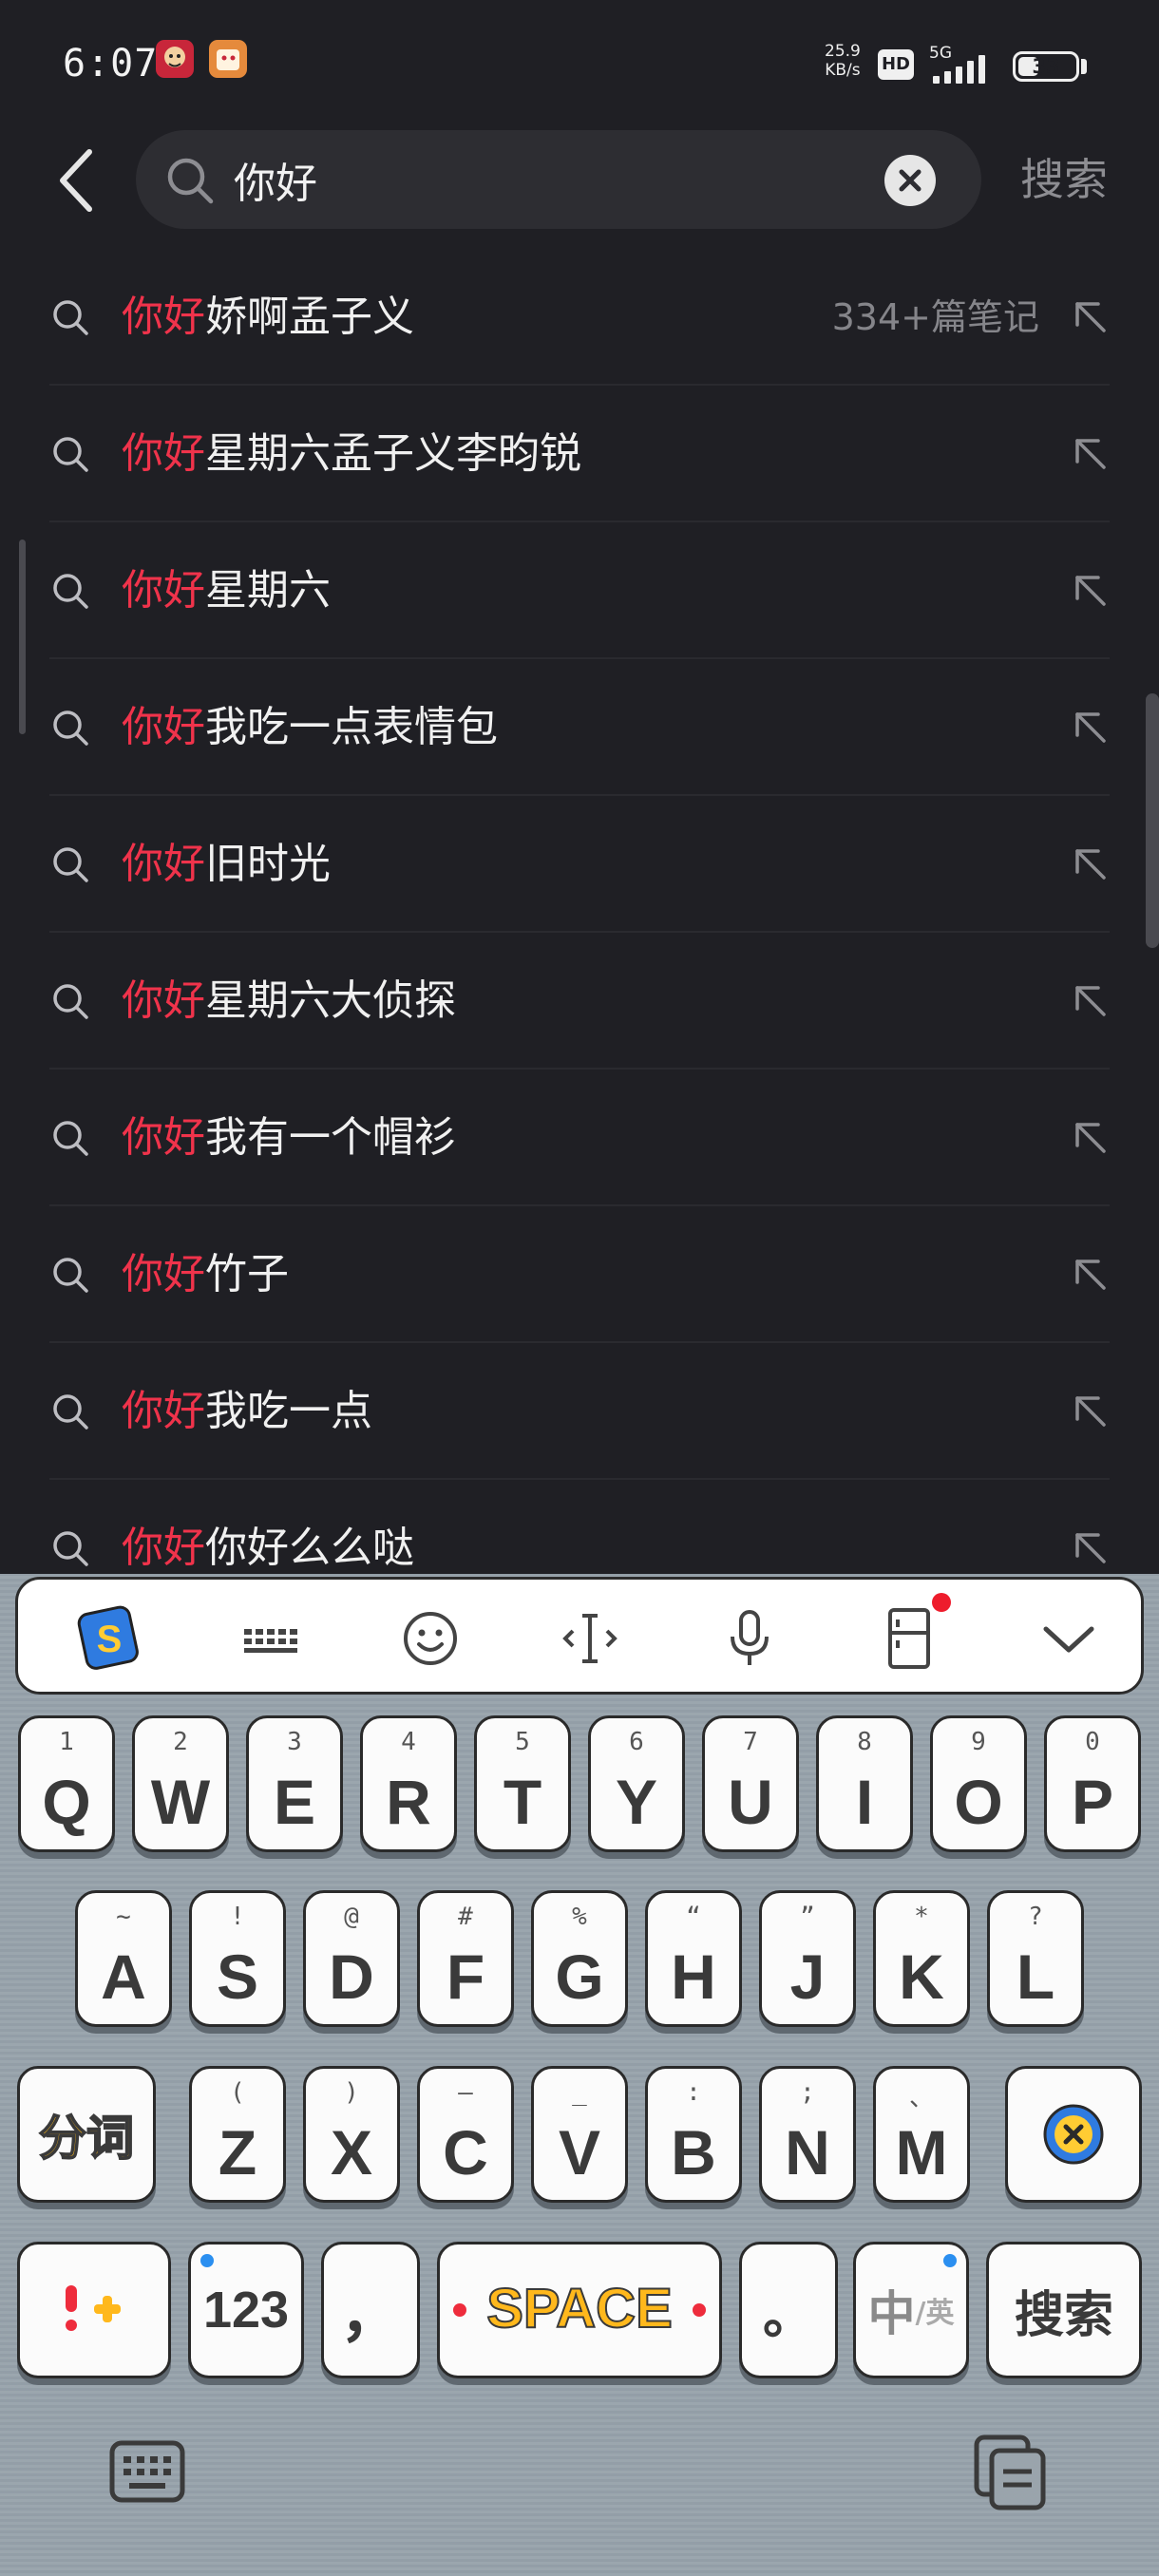 The image size is (1159, 2576). I want to click on ime-logo-button: S, so click(109, 1638).